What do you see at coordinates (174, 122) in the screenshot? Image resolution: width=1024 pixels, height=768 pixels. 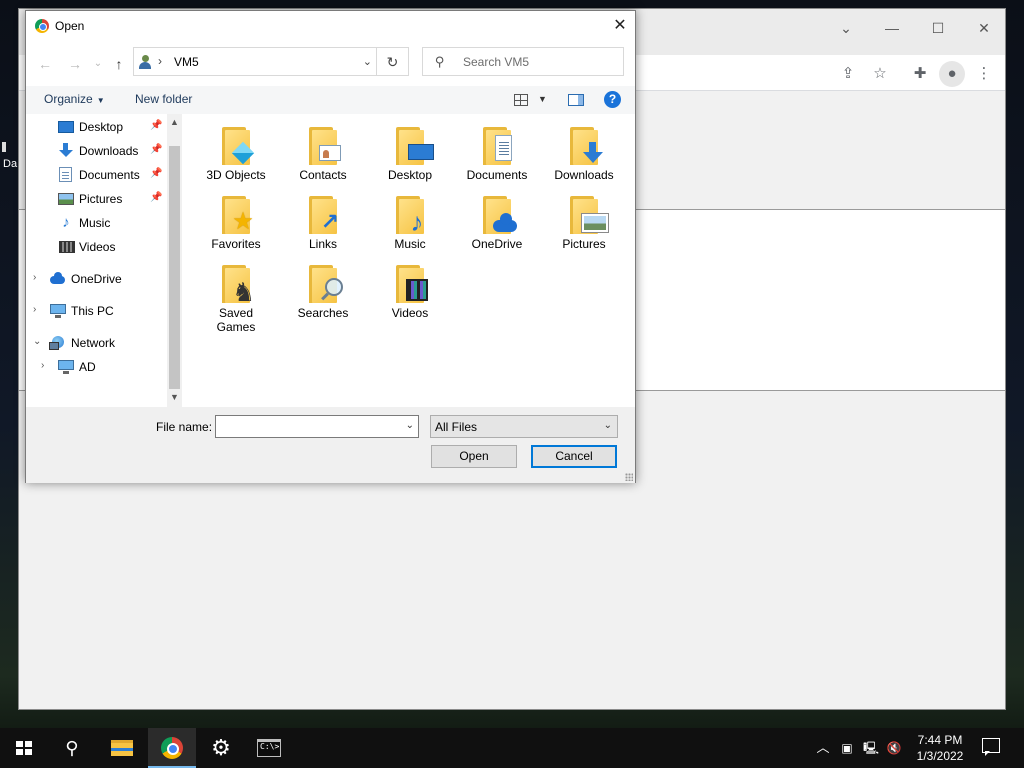 I see `scroll-up-icon: ▲` at bounding box center [174, 122].